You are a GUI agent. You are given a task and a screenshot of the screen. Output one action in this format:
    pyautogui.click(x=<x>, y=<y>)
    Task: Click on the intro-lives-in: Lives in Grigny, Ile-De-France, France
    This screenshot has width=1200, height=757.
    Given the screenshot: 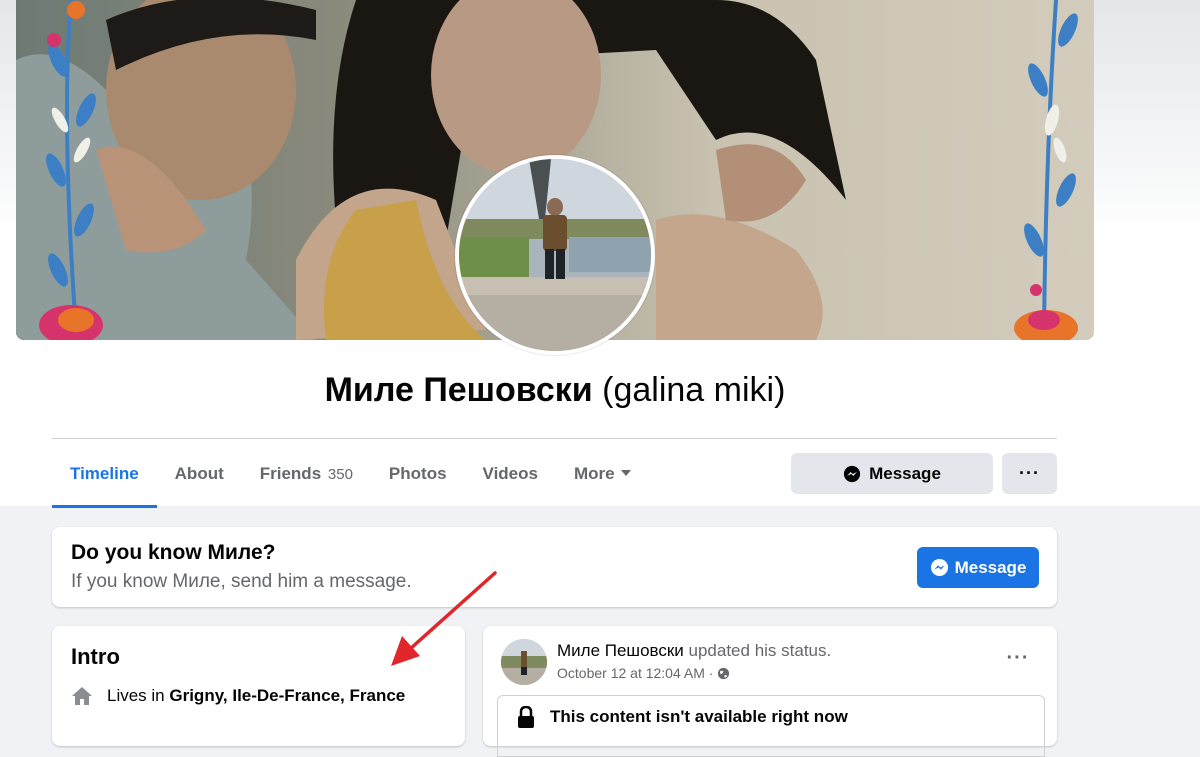 What is the action you would take?
    pyautogui.click(x=238, y=696)
    